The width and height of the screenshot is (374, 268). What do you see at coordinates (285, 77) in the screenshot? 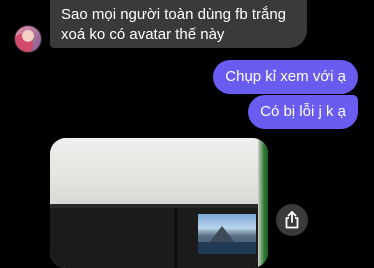
I see `outgoing-message: Chụp kỉ xem với ạ` at bounding box center [285, 77].